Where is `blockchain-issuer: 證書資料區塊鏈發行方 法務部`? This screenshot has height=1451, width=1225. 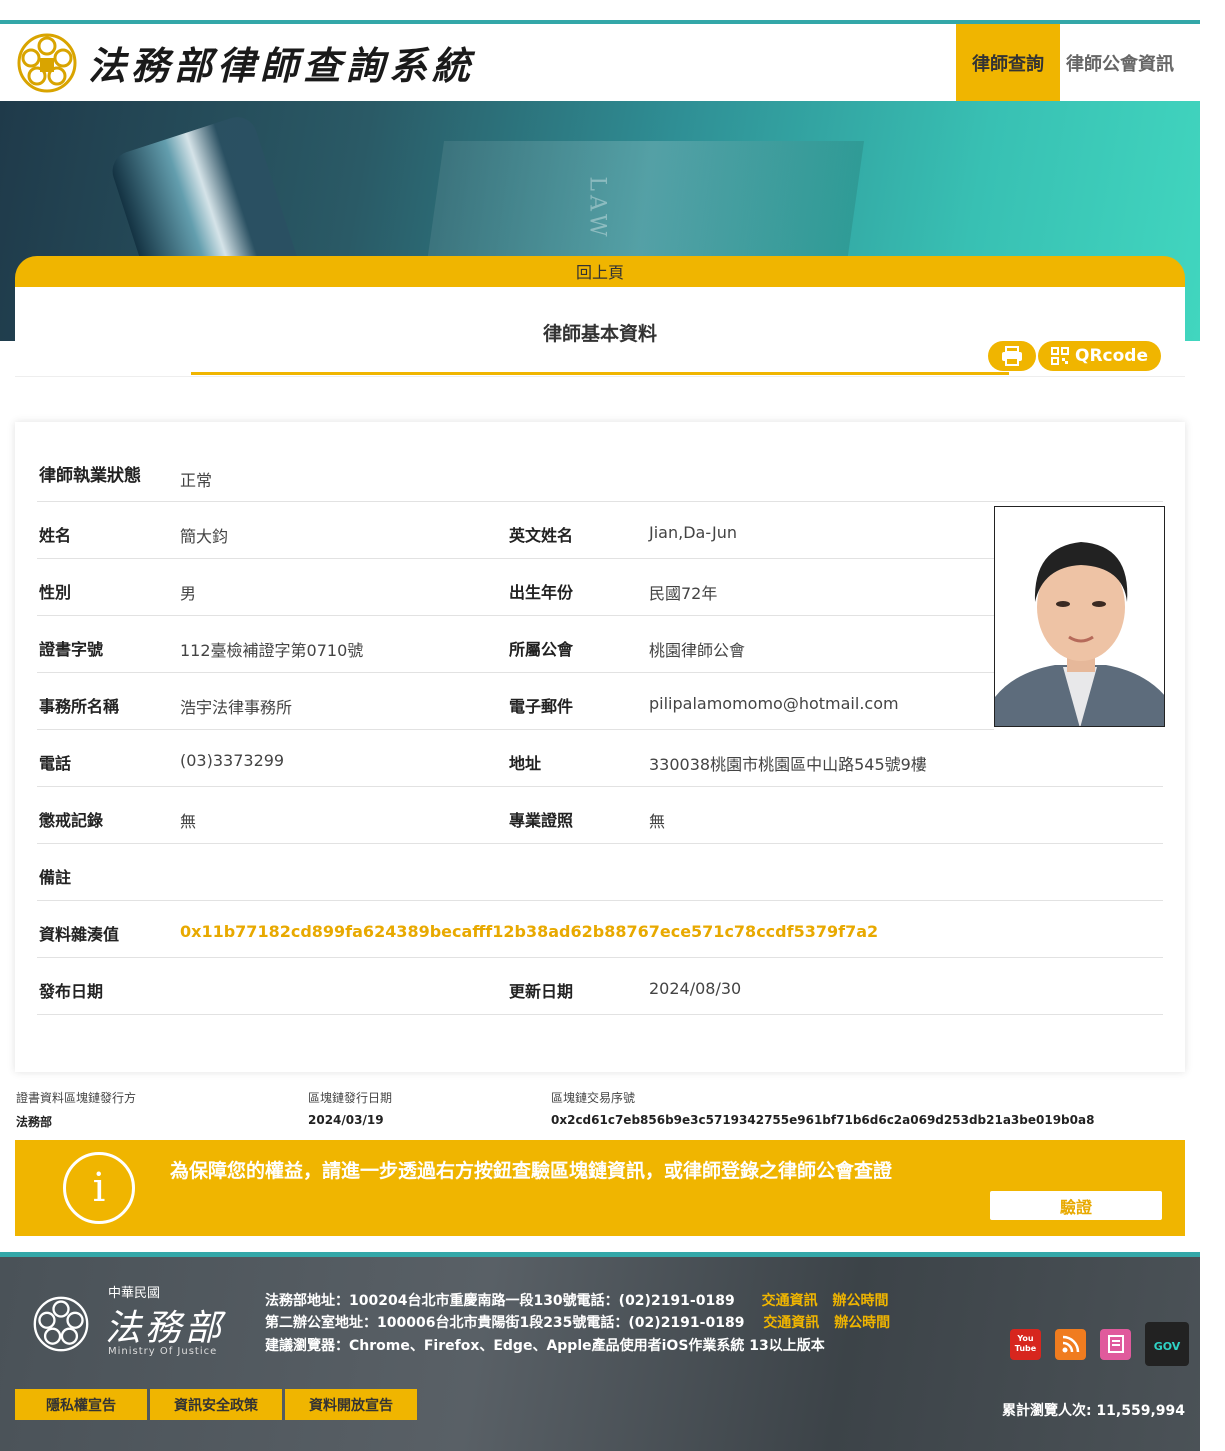
blockchain-issuer: 證書資料區塊鏈發行方 法務部 is located at coordinates (76, 1109).